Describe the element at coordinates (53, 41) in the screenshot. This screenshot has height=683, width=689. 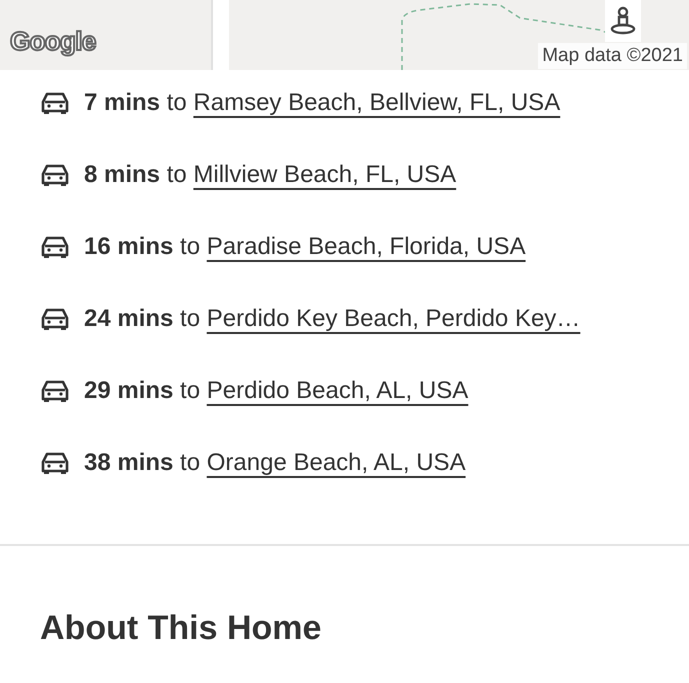
I see `map-logo: Google` at that location.